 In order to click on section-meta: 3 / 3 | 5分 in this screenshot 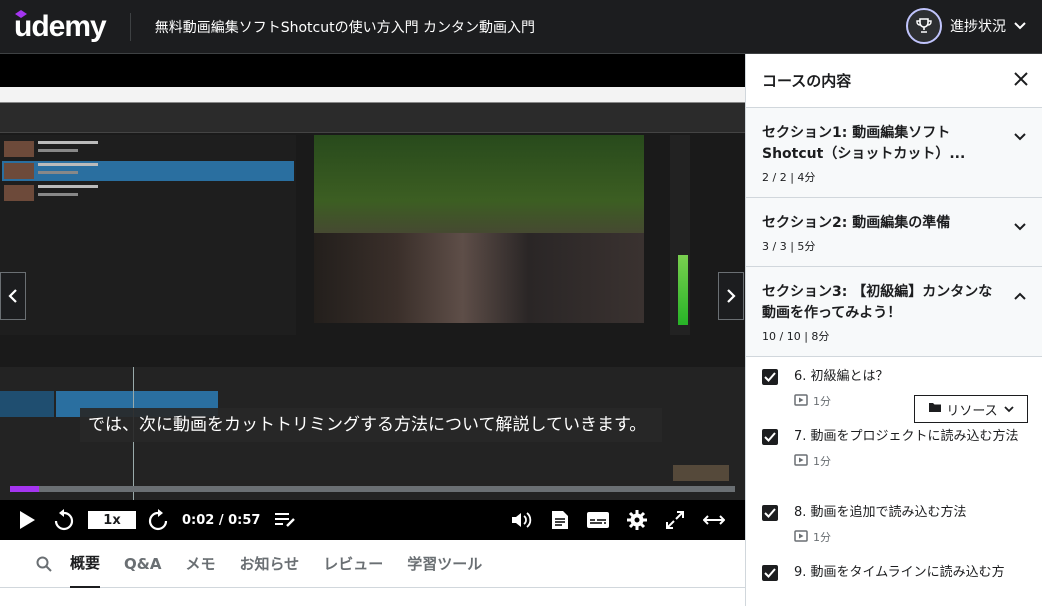, I will do `click(789, 246)`.